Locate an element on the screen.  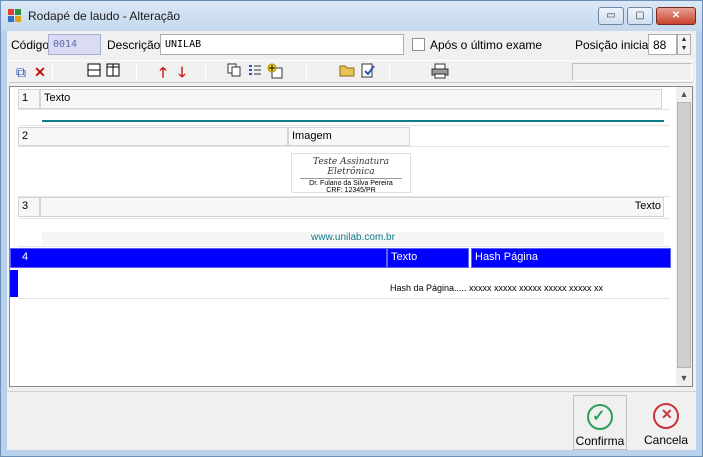
signature-crf: CRF: 12345/PR is located at coordinates (351, 190).